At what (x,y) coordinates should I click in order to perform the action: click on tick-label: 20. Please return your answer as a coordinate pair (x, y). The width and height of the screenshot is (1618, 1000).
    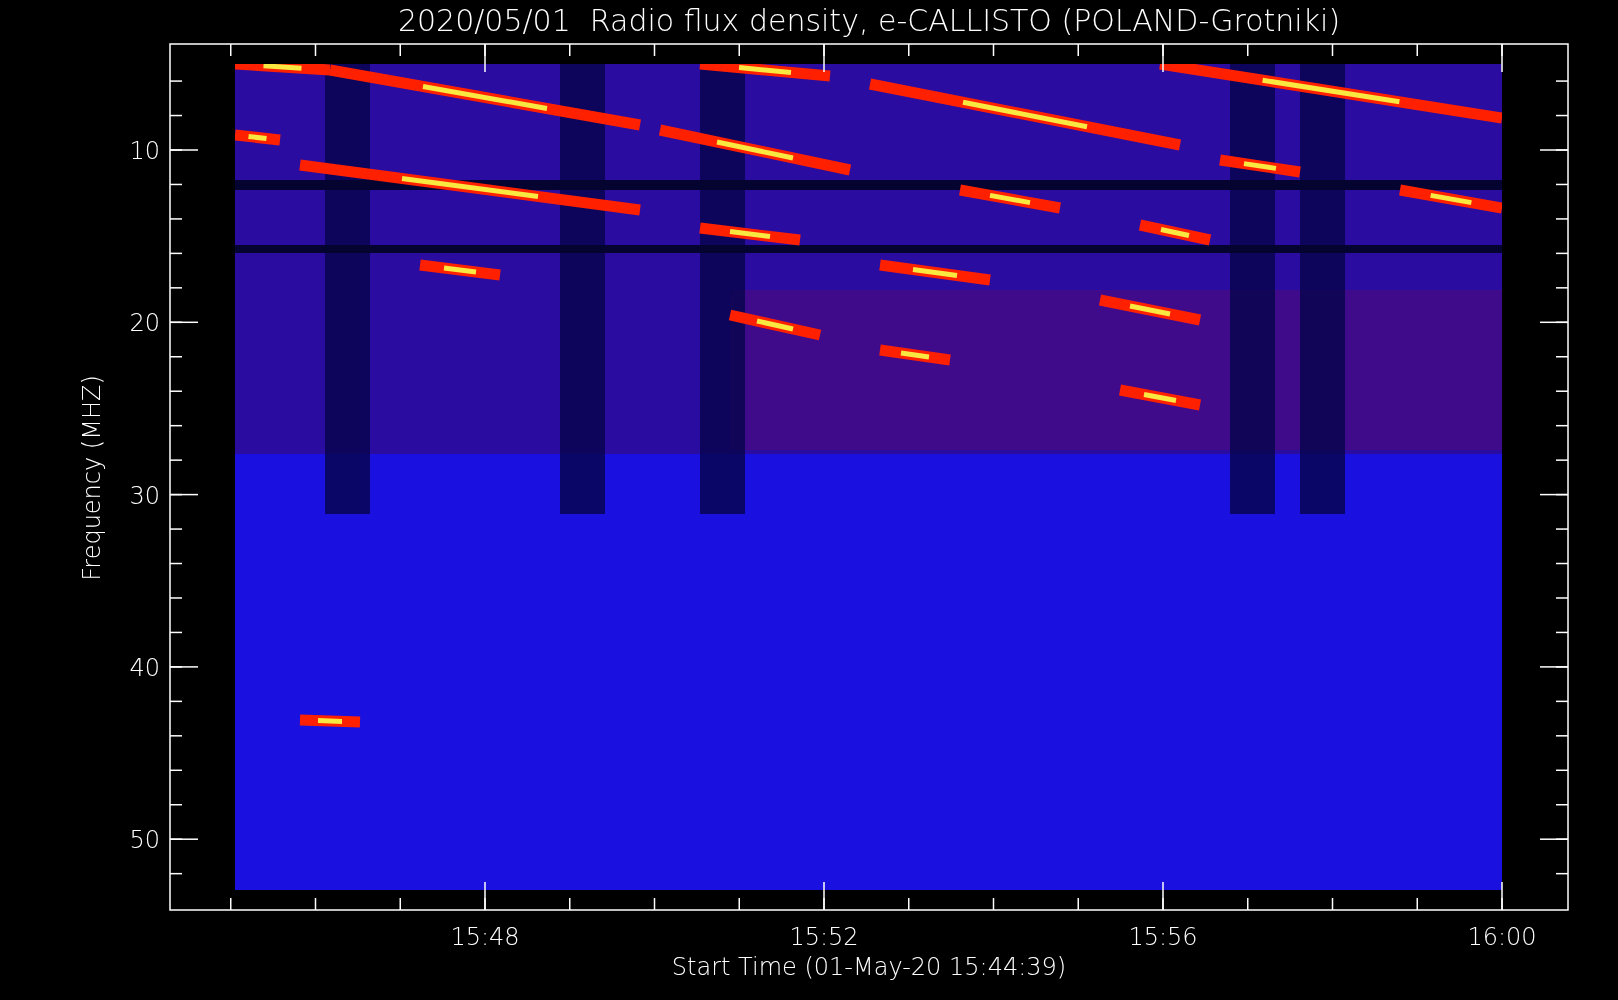
    Looking at the image, I should click on (144, 323).